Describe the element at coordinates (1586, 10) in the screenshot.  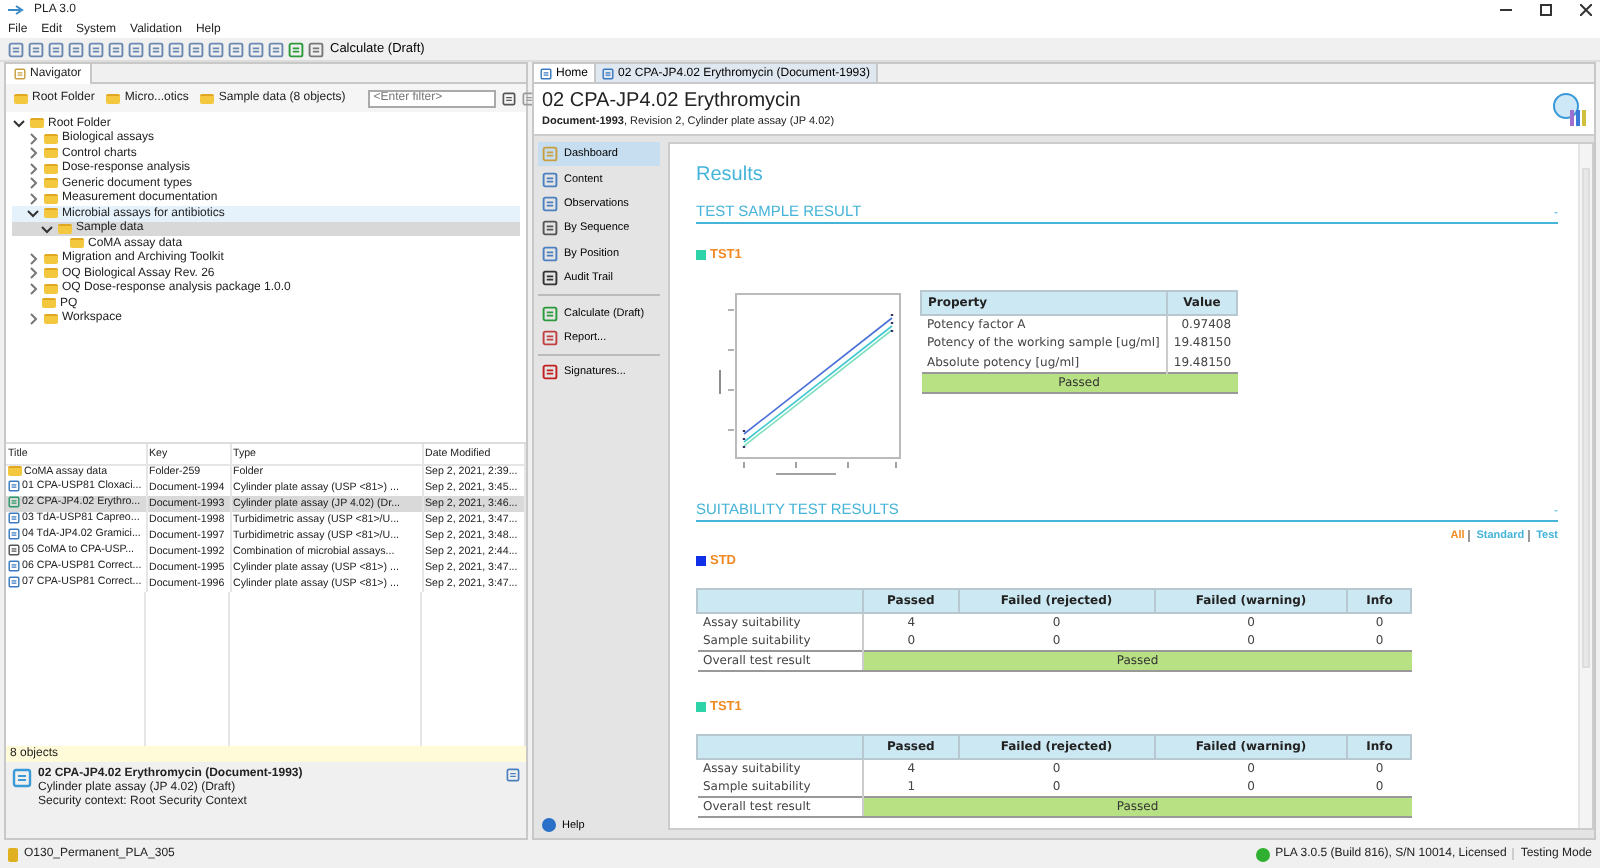
I see `close-icon` at that location.